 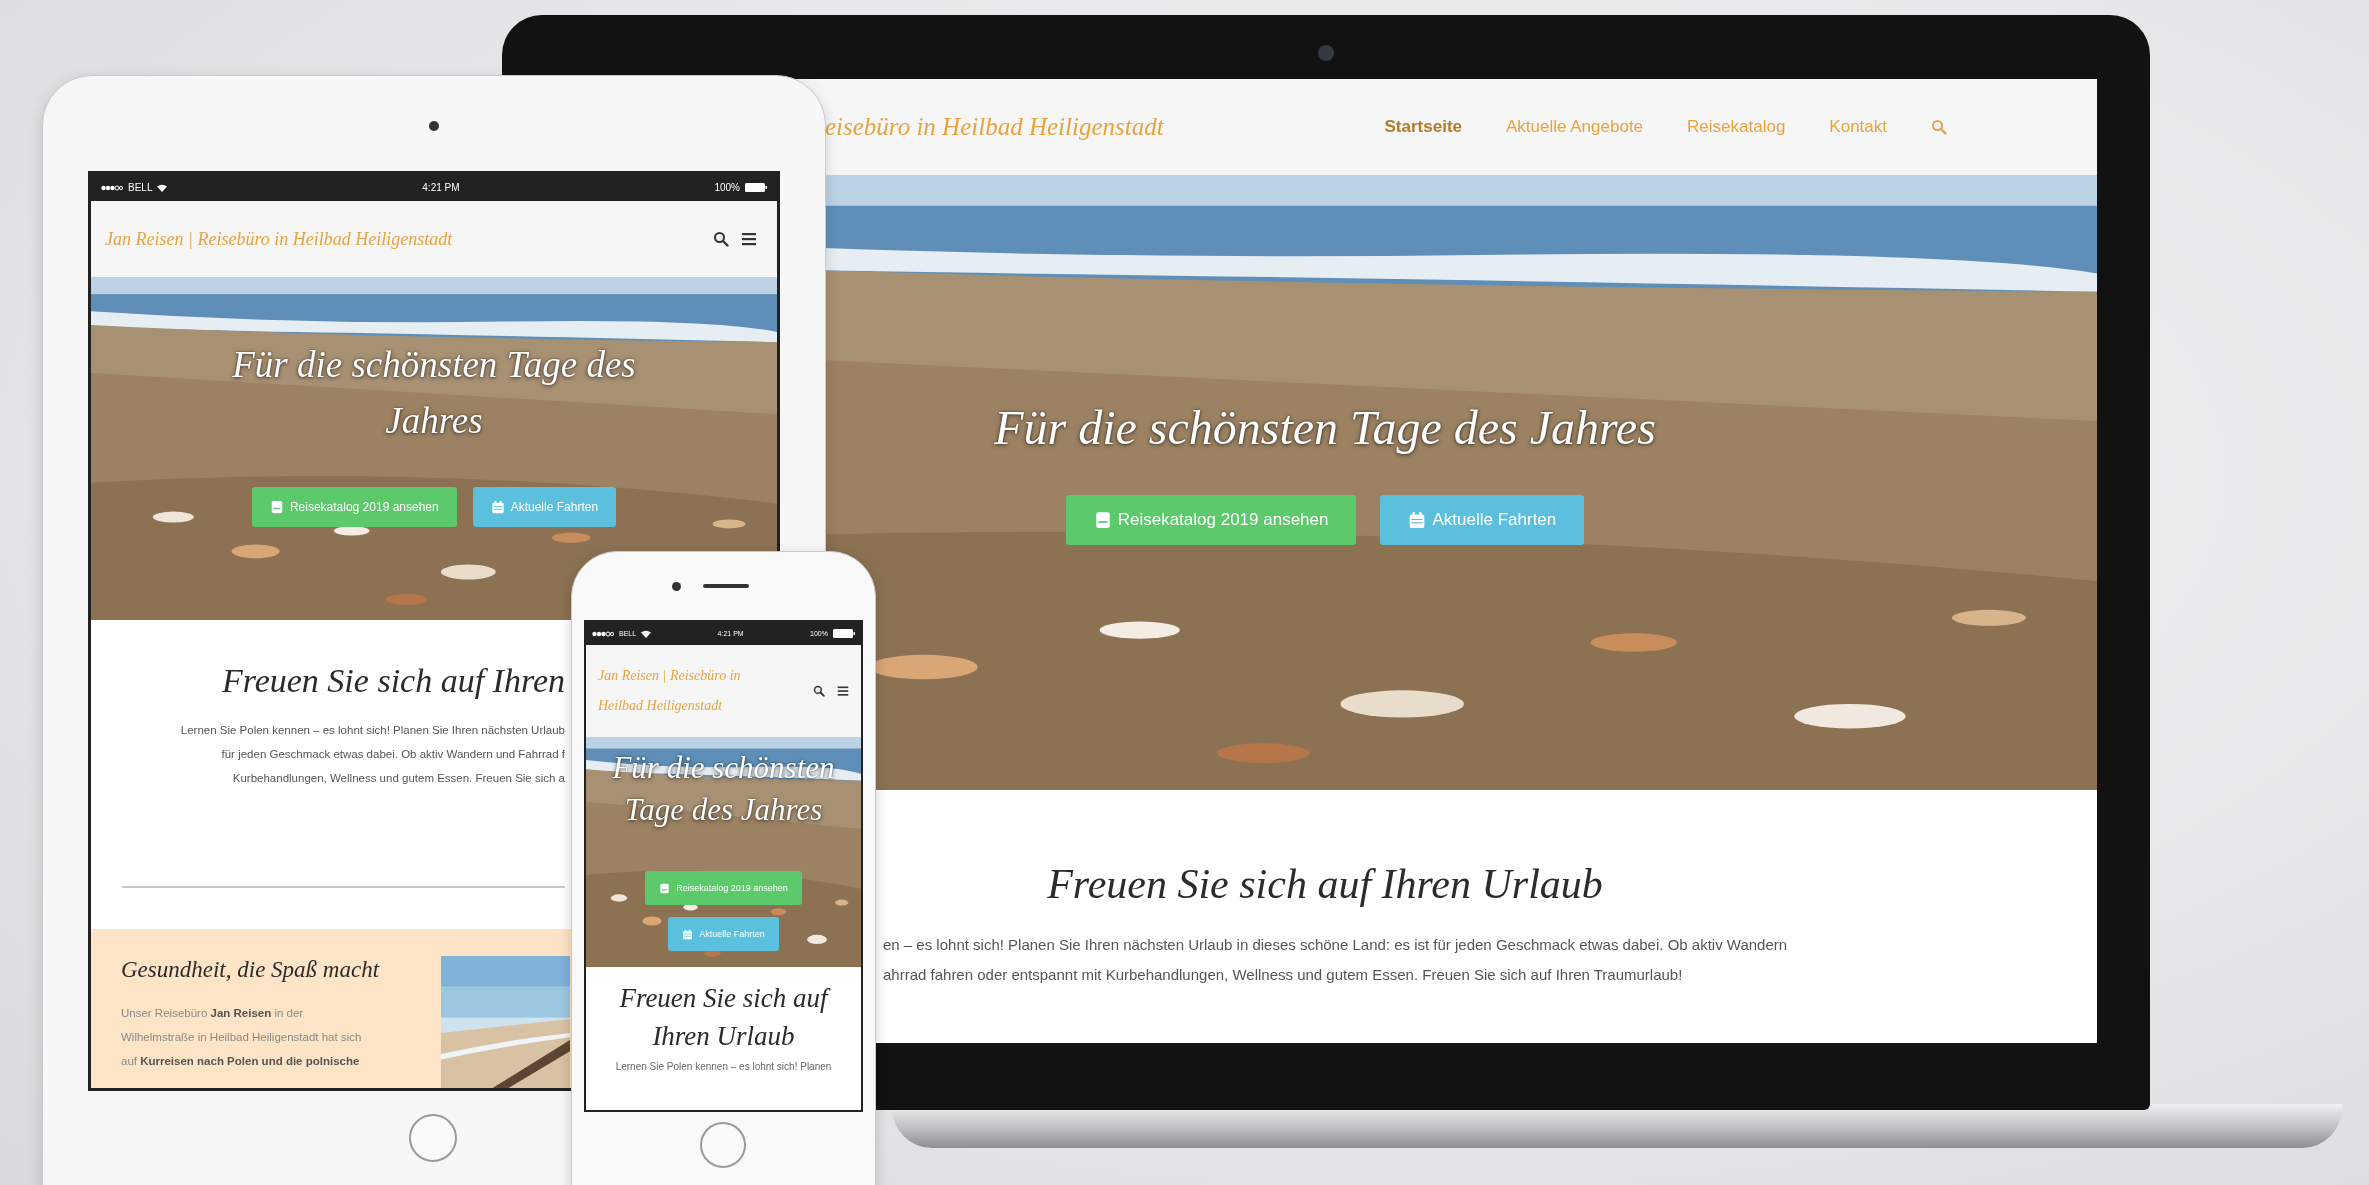 What do you see at coordinates (140, 187) in the screenshot?
I see `carrier-label: BELL` at bounding box center [140, 187].